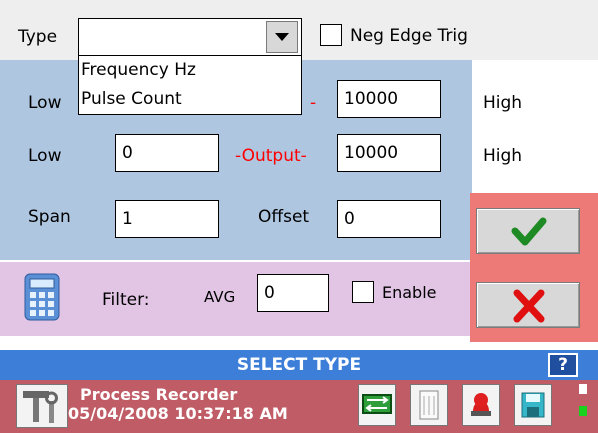 Image resolution: width=598 pixels, height=433 pixels. I want to click on settings-tools-button, so click(42, 406).